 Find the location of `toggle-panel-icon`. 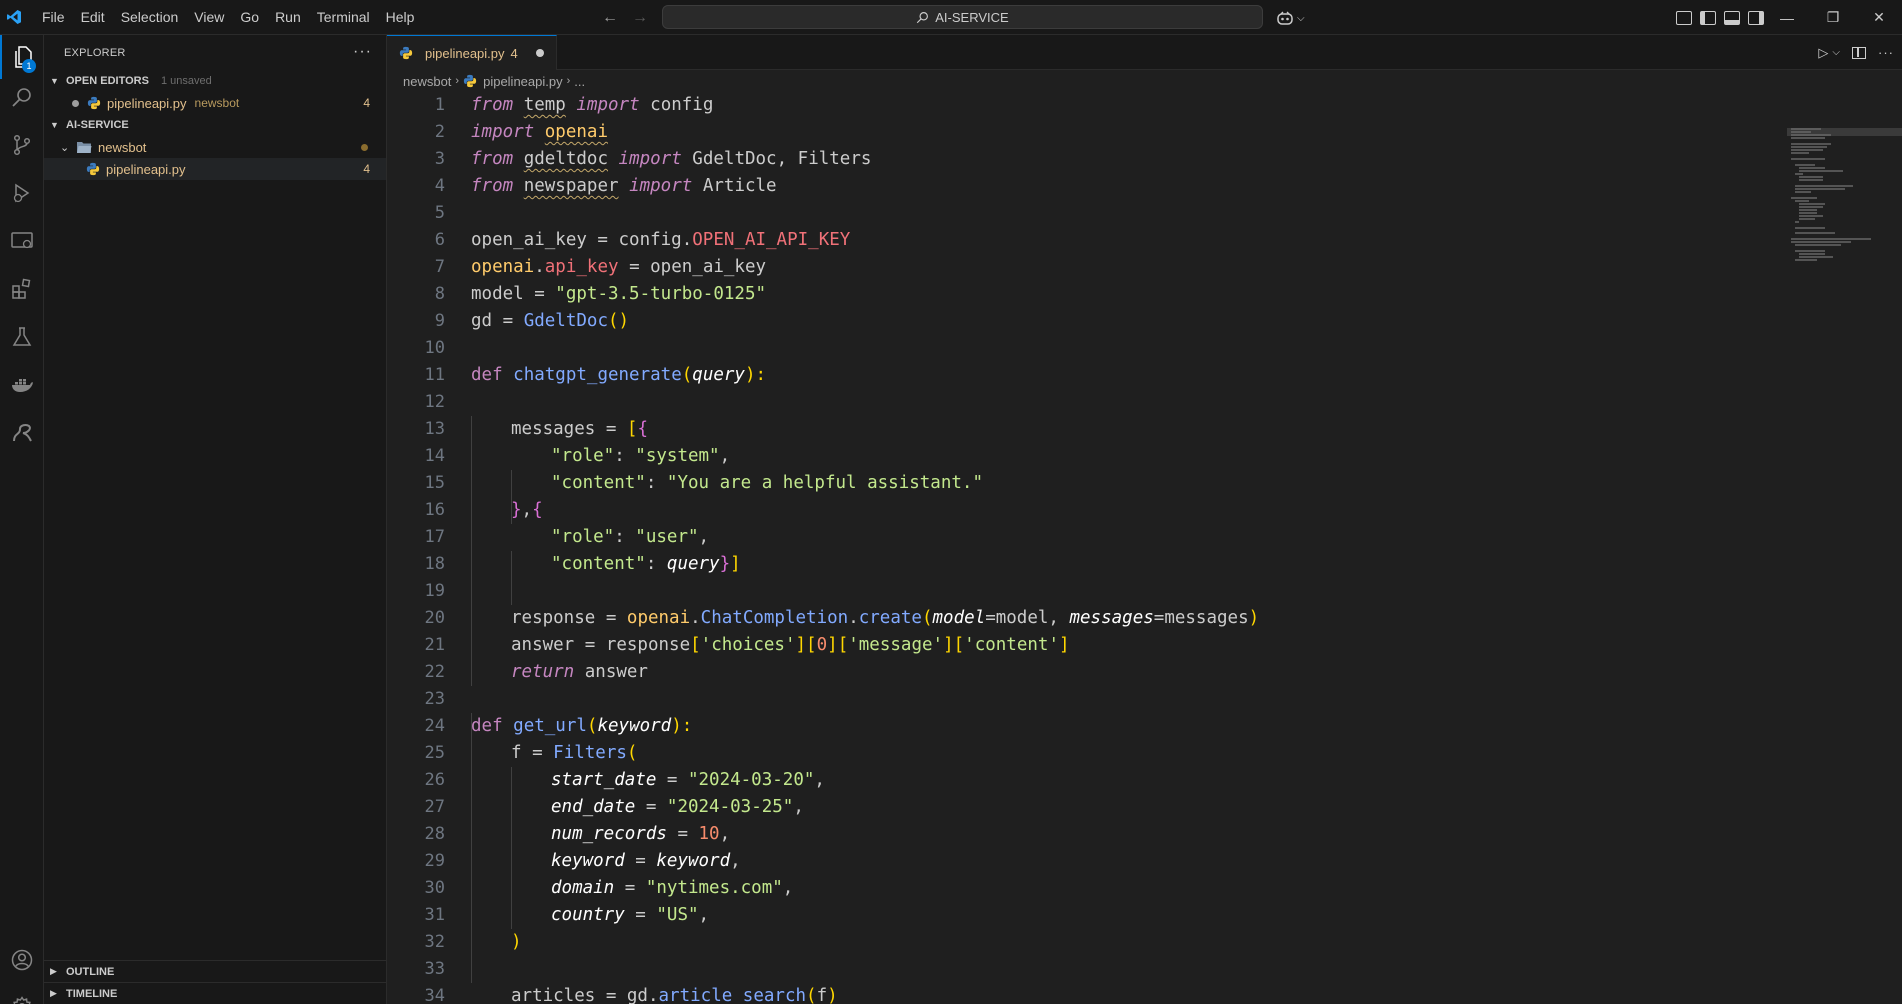

toggle-panel-icon is located at coordinates (1732, 17).